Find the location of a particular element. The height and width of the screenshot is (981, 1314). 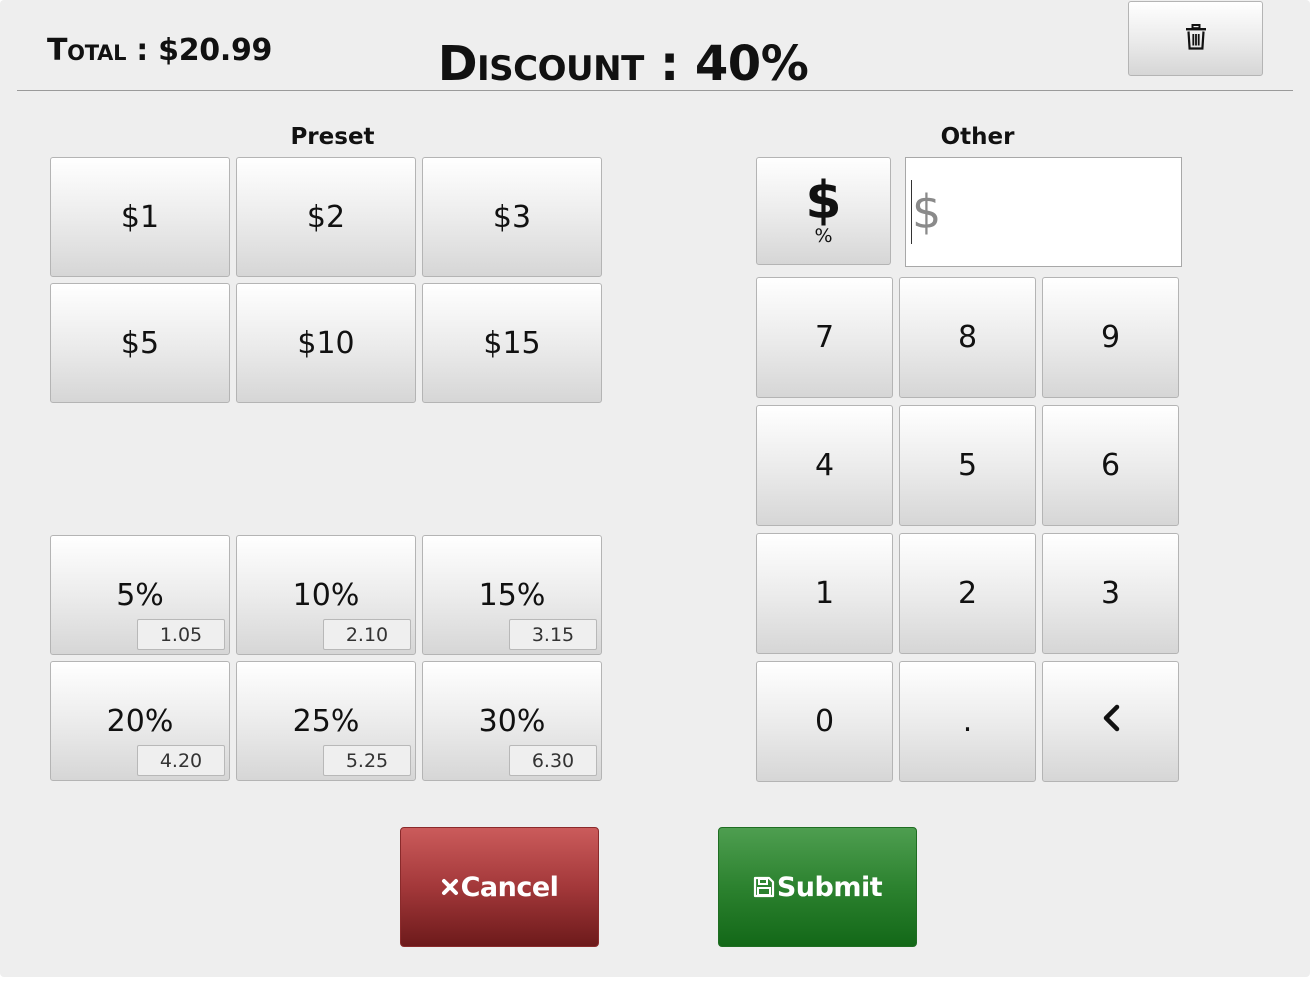

keypad-key-3: 3 is located at coordinates (1110, 593).